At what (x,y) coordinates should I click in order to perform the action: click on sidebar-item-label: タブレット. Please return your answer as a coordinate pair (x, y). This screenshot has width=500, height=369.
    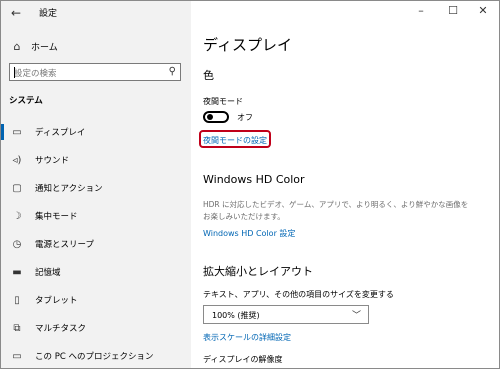
    Looking at the image, I should click on (56, 301).